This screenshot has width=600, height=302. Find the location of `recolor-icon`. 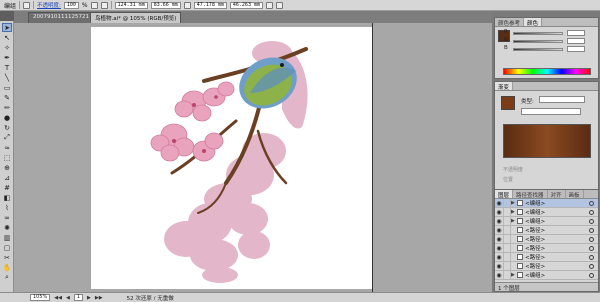

recolor-icon is located at coordinates (104, 5).